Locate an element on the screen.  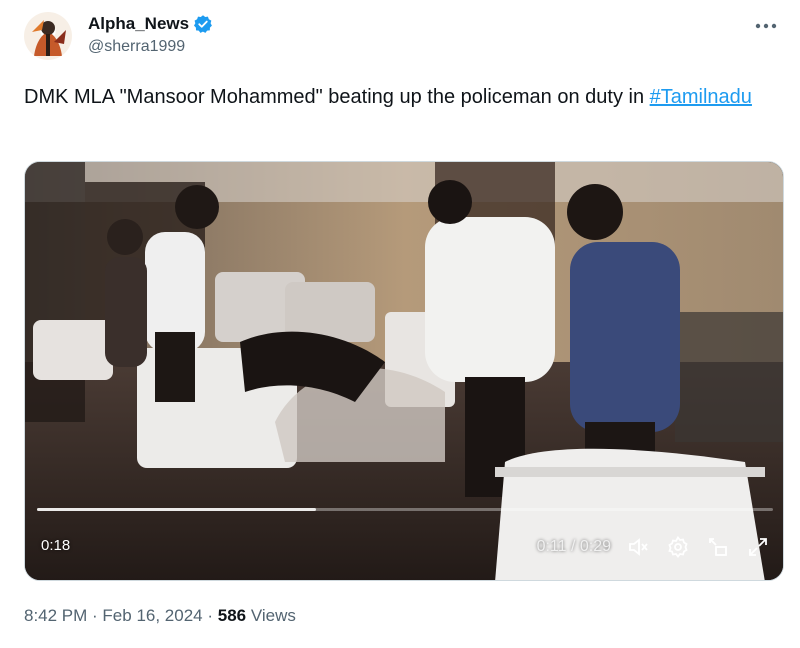
settings-gear-icon is located at coordinates (678, 547).